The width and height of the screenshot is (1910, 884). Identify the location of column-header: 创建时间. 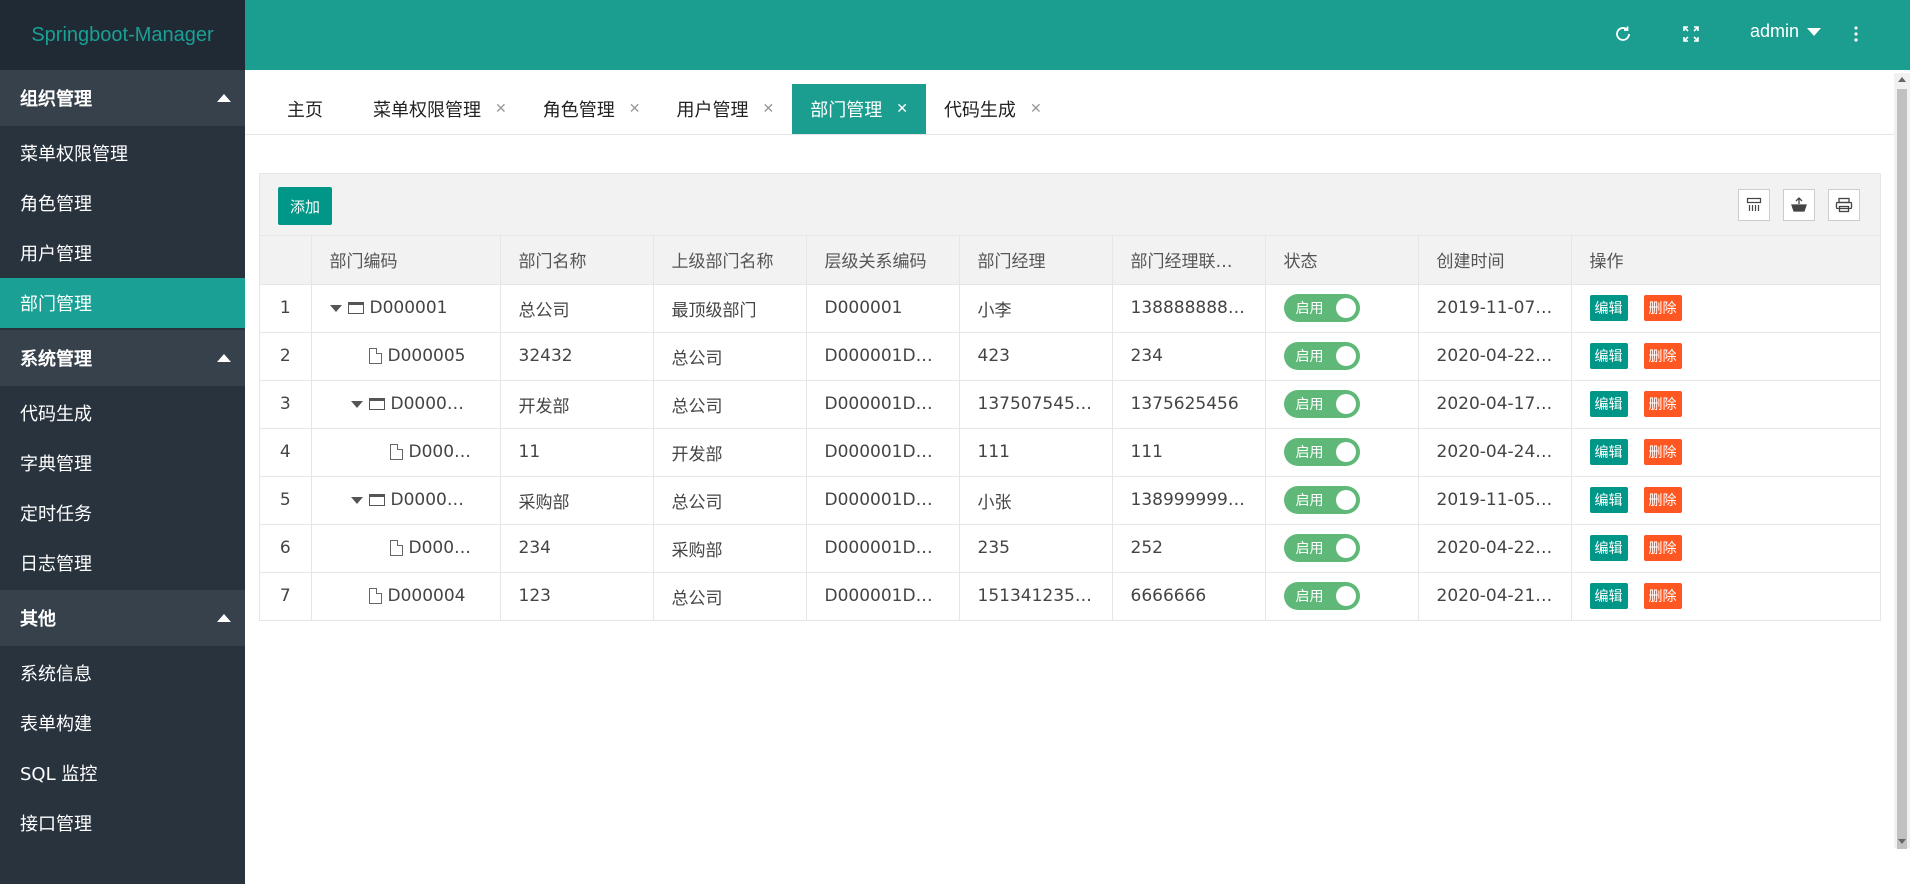
(1495, 260).